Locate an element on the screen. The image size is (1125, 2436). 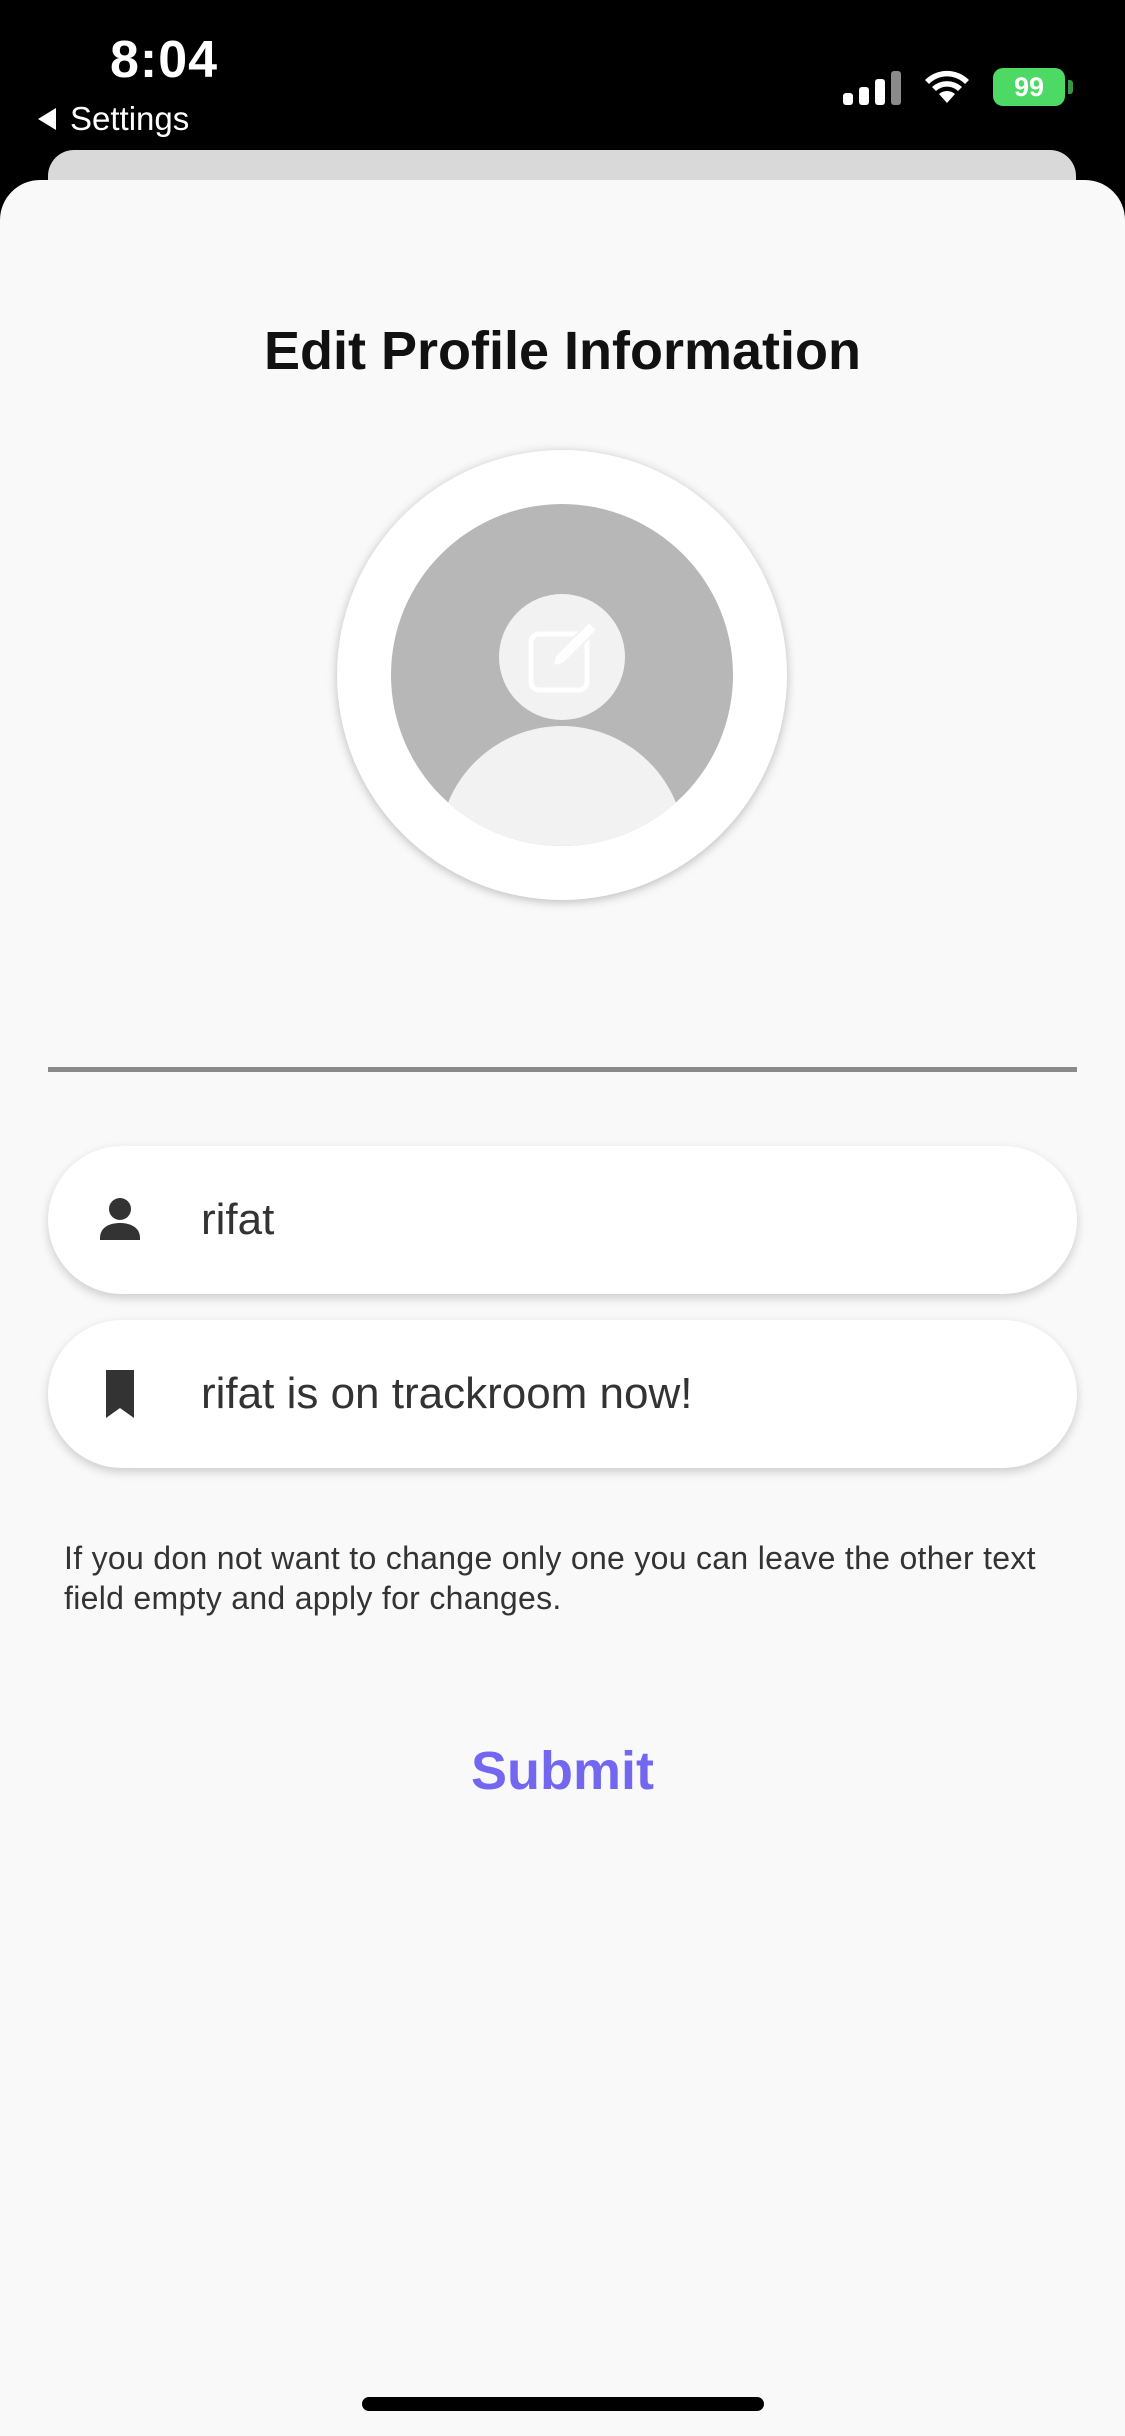
status-indicators: 99 is located at coordinates (958, 87).